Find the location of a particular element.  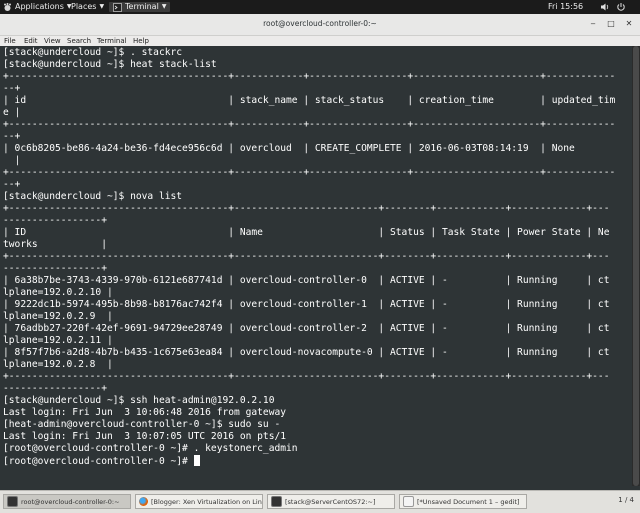

scrollbar-thumb is located at coordinates (636, 266).